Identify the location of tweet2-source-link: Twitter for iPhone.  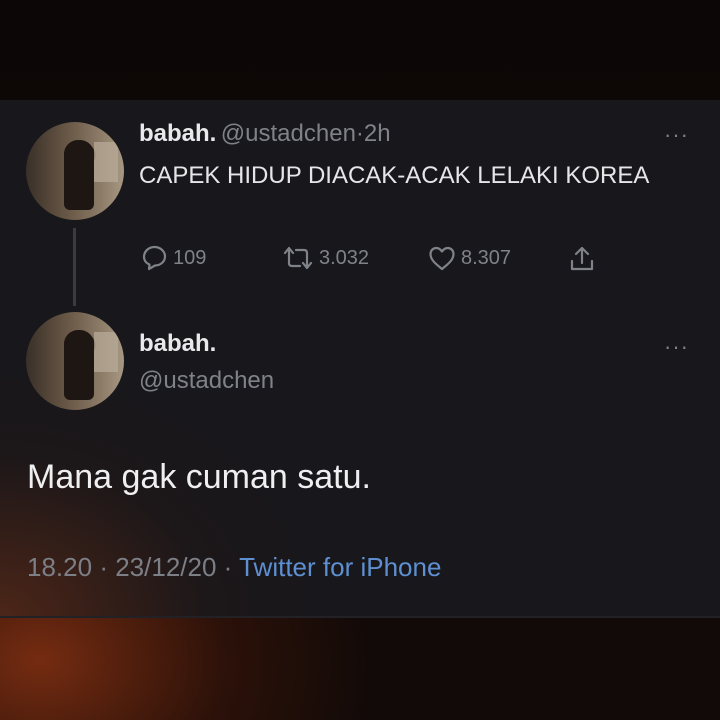
(340, 567).